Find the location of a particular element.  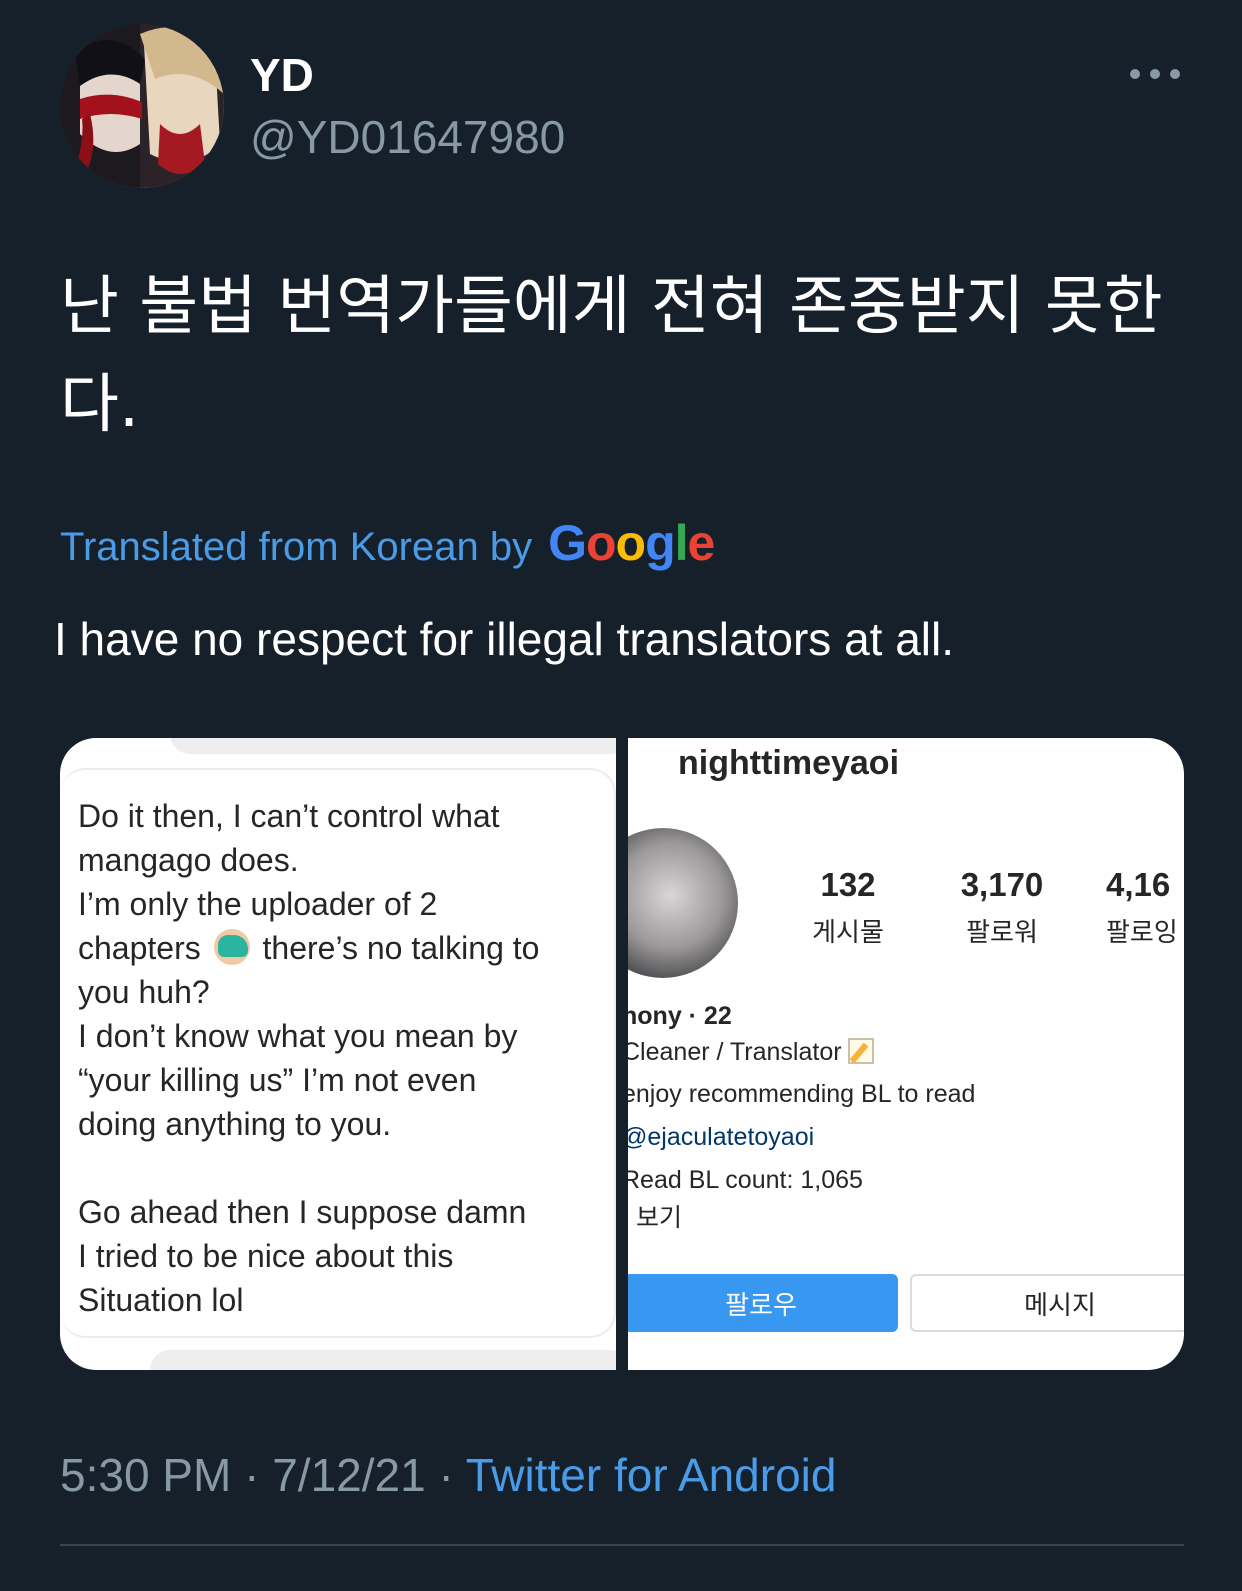

avatar-artwork is located at coordinates (142, 106).